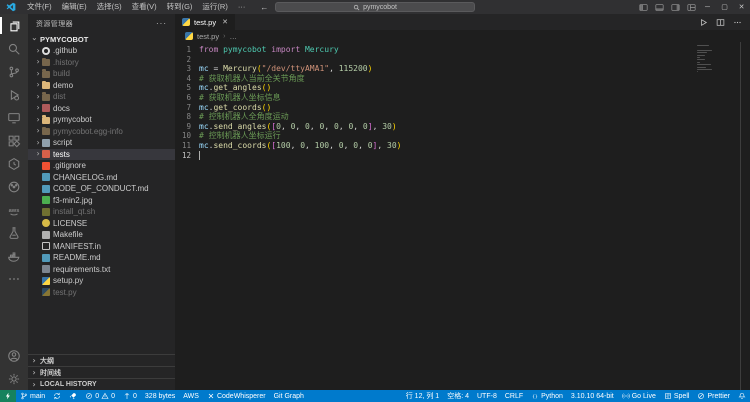  What do you see at coordinates (643, 7) in the screenshot?
I see `toggle-sidebar-icon` at bounding box center [643, 7].